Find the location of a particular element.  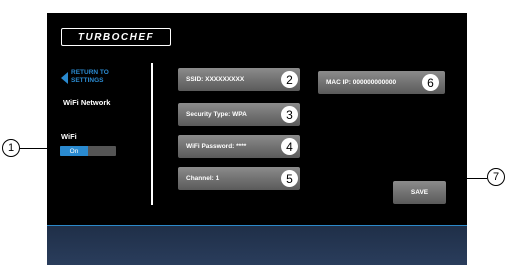

wifi-toggle: On is located at coordinates (88, 151).